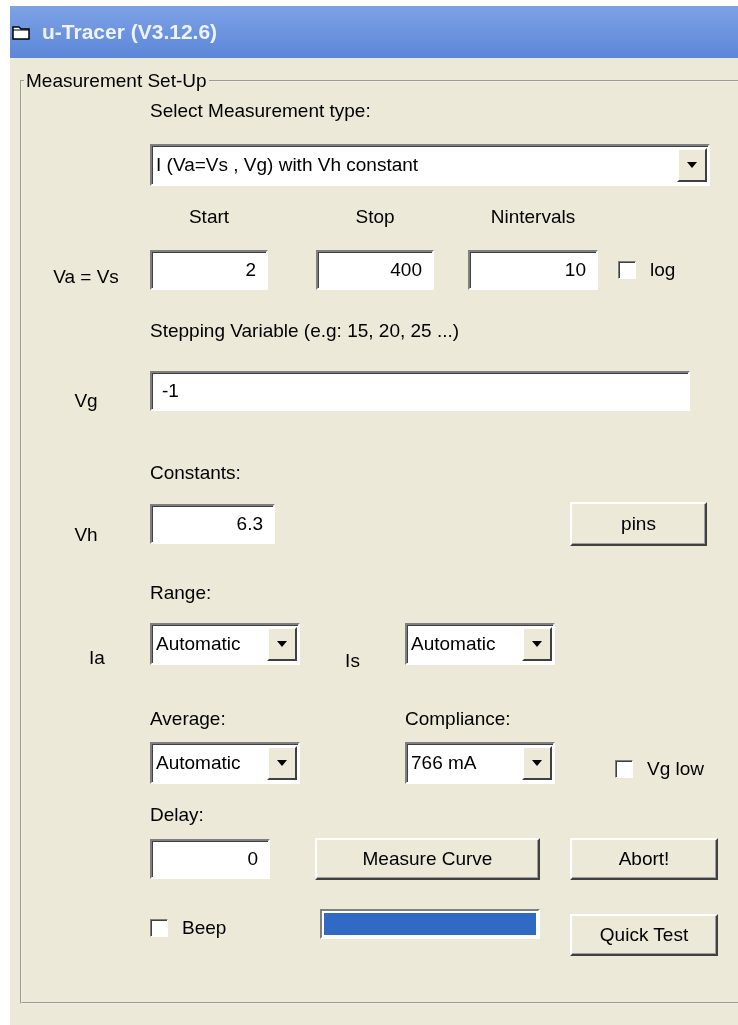  Describe the element at coordinates (458, 719) in the screenshot. I see `label: Compliance:` at that location.